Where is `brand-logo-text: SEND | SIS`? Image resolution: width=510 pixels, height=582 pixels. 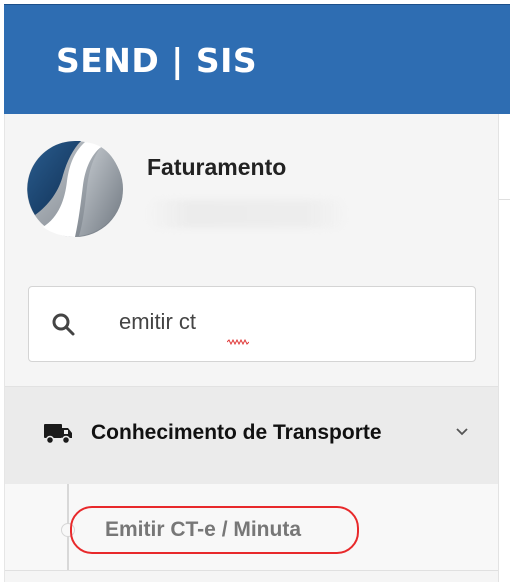
brand-logo-text: SEND | SIS is located at coordinates (156, 60).